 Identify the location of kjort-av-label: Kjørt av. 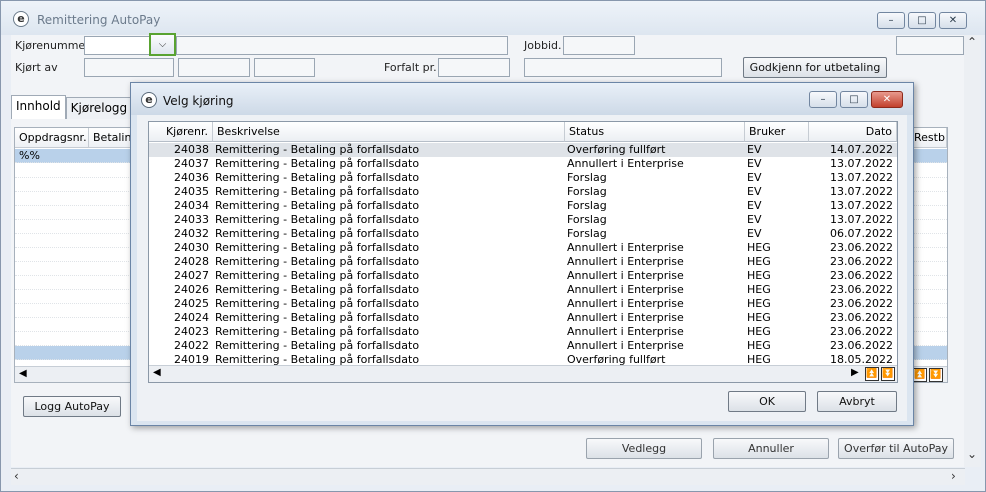
(36, 67).